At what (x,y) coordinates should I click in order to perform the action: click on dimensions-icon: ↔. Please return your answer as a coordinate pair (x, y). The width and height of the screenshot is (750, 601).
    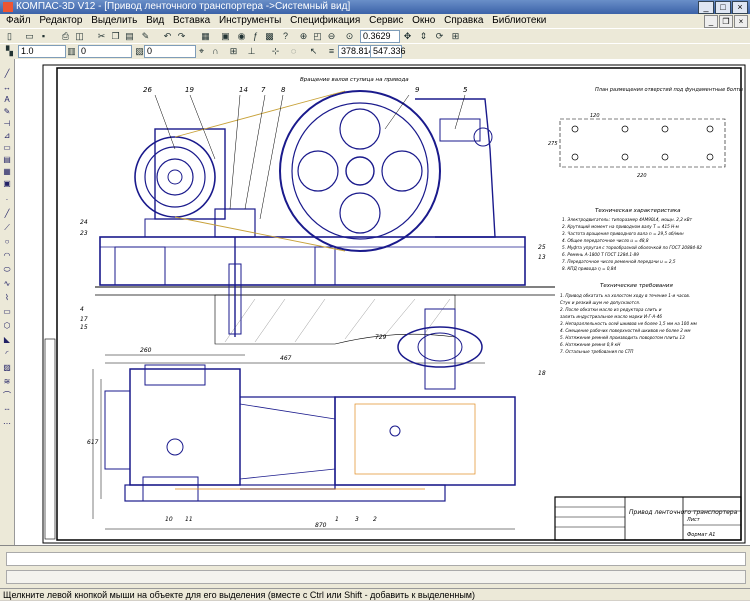
    Looking at the image, I should click on (7, 87).